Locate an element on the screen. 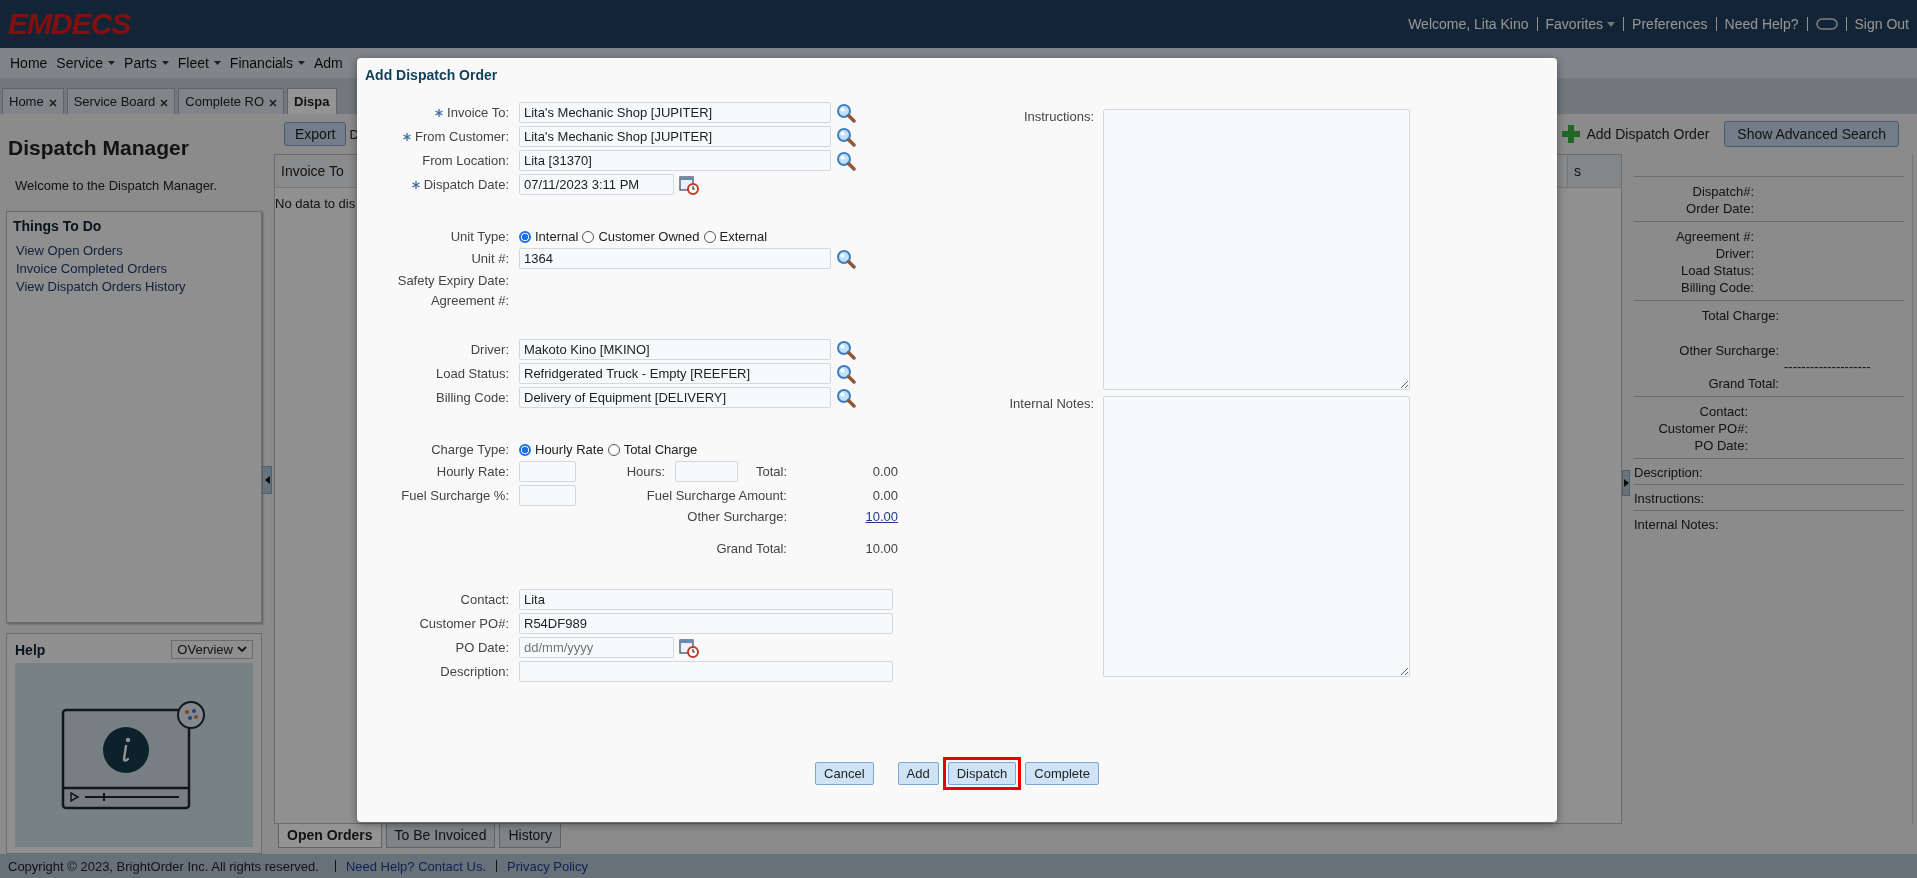 This screenshot has height=878, width=1917. dialog-button: Dispatch is located at coordinates (982, 773).